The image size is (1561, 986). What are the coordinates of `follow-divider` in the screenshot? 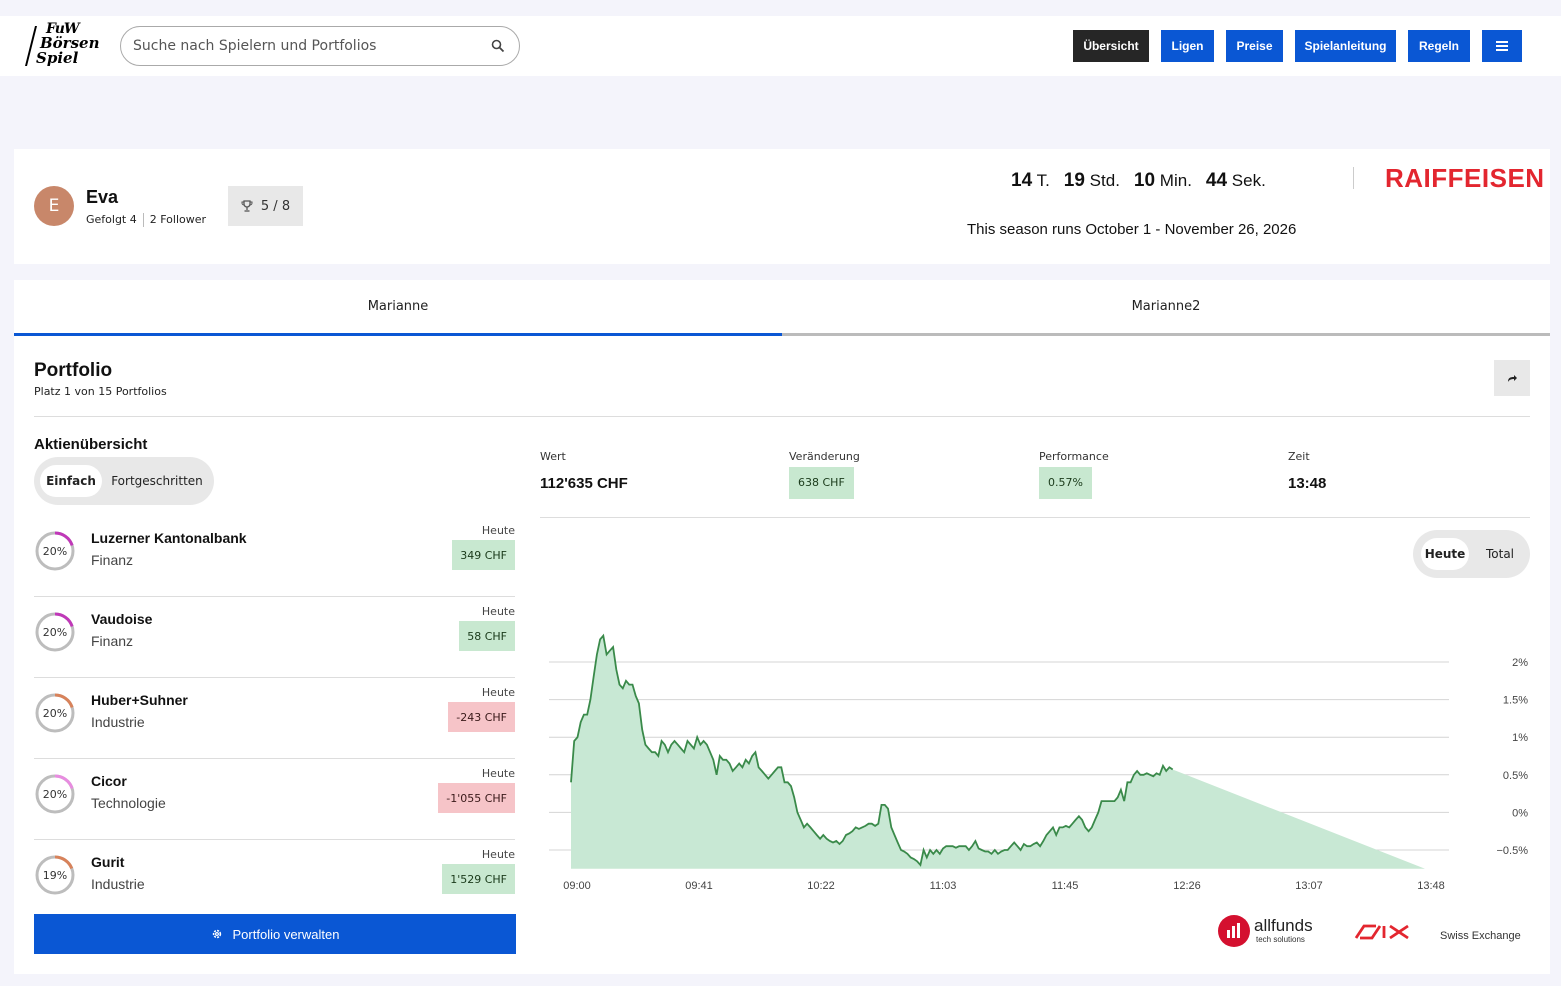 It's located at (143, 220).